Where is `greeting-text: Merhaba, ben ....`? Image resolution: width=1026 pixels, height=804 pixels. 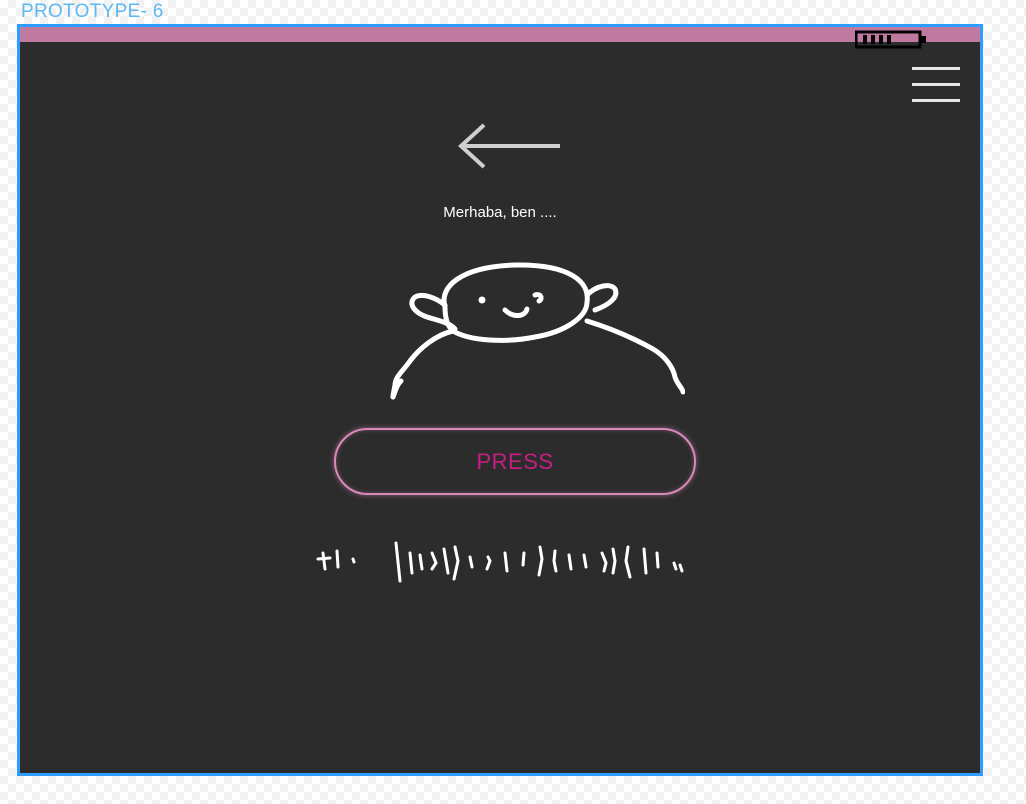
greeting-text: Merhaba, ben .... is located at coordinates (500, 212).